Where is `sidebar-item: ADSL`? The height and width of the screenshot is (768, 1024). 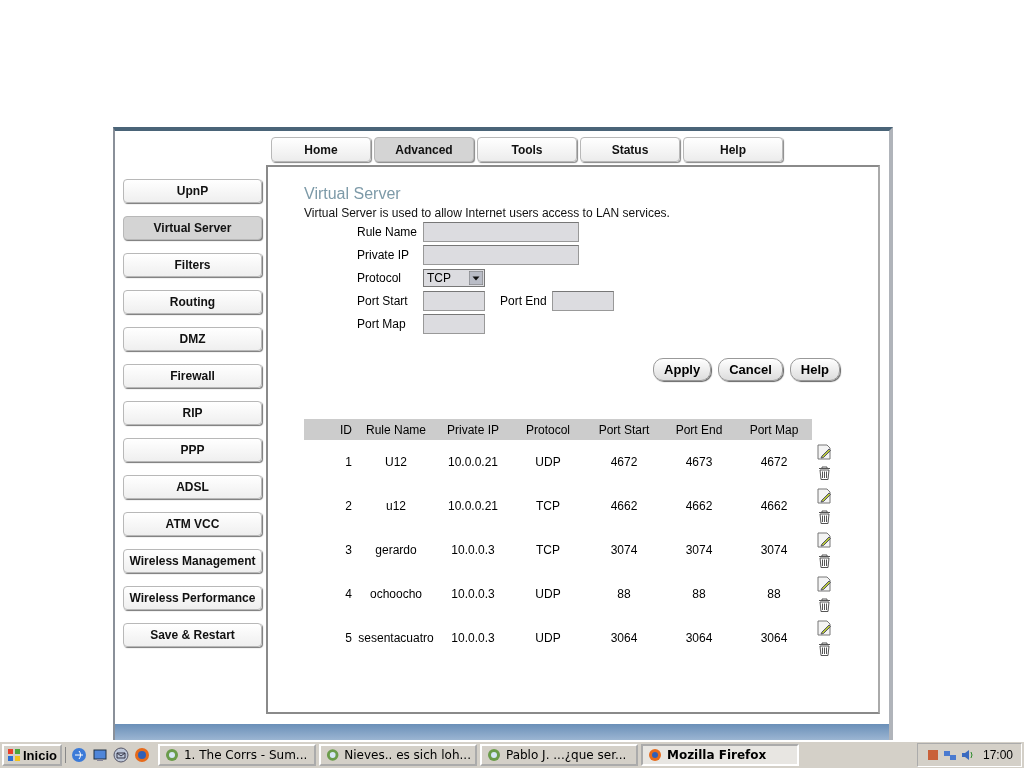
sidebar-item: ADSL is located at coordinates (192, 487).